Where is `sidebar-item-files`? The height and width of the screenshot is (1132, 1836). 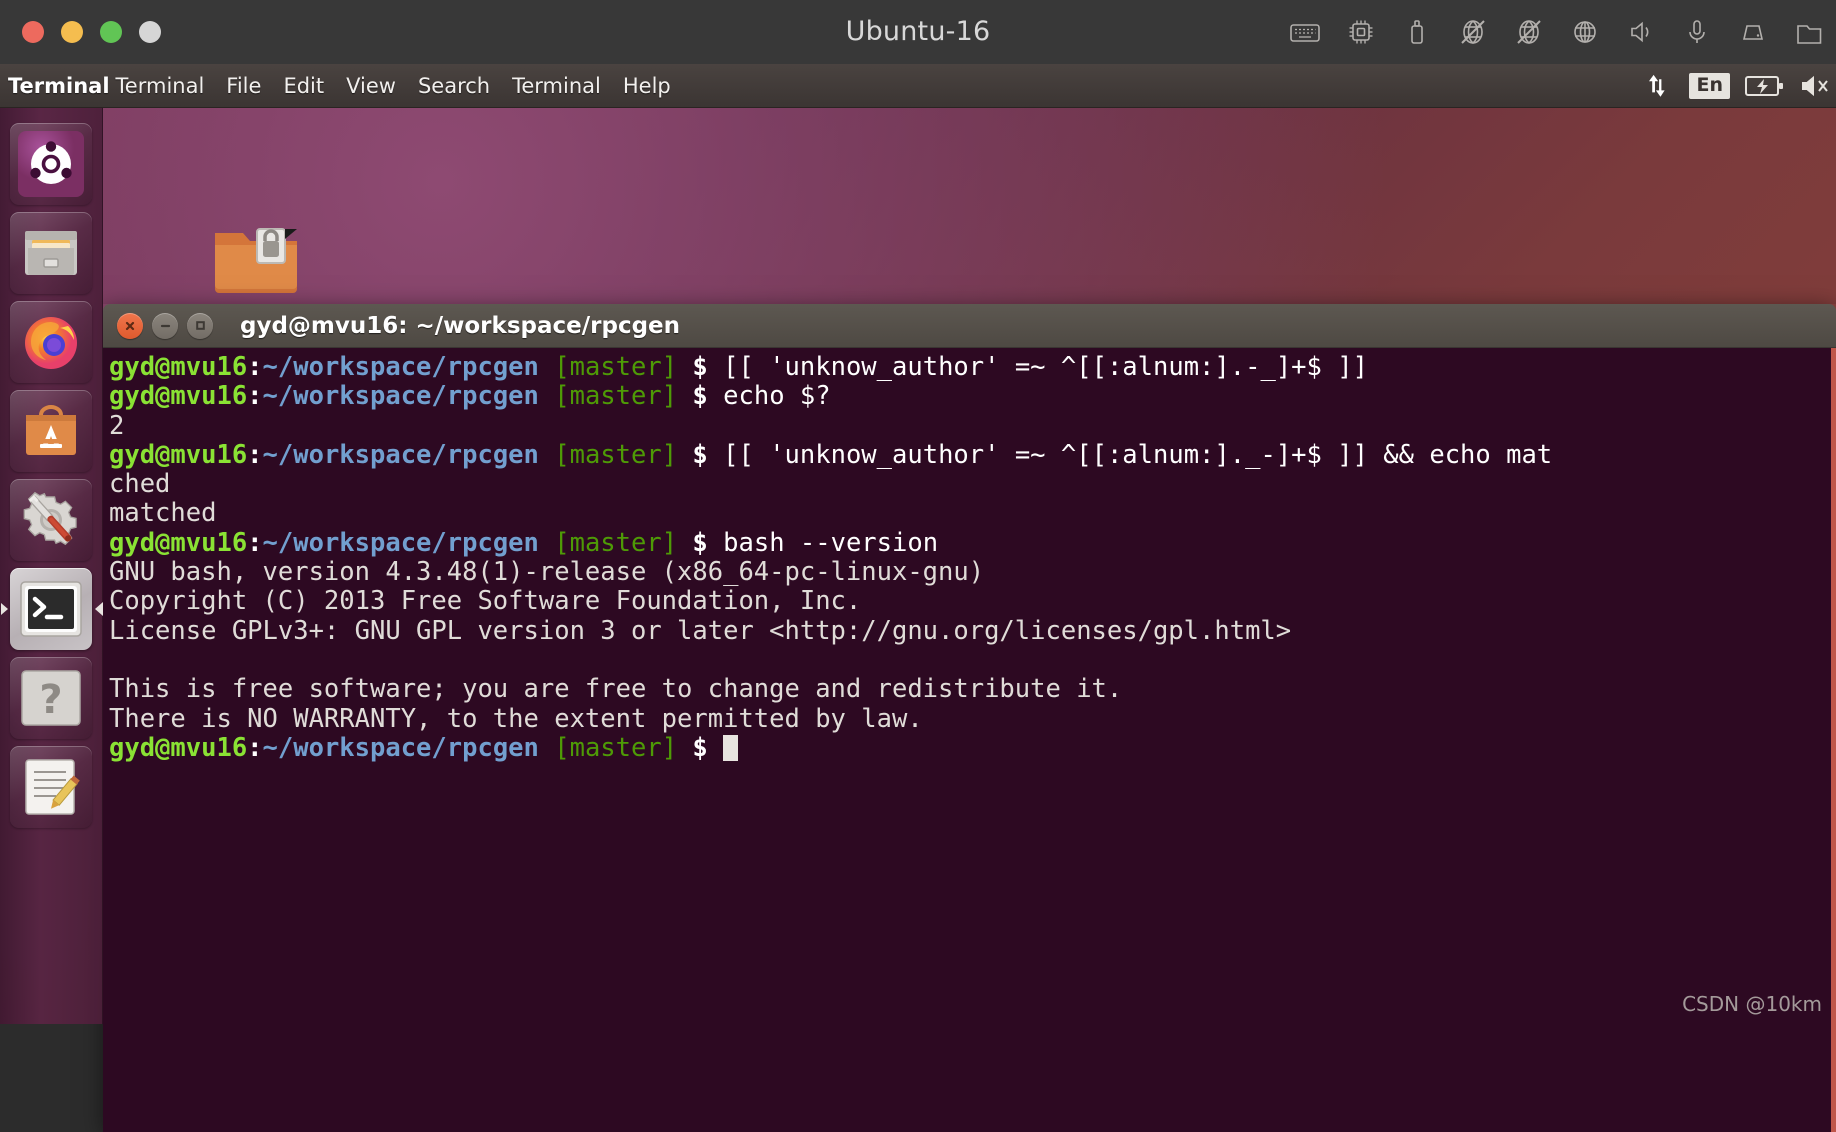 sidebar-item-files is located at coordinates (51, 253).